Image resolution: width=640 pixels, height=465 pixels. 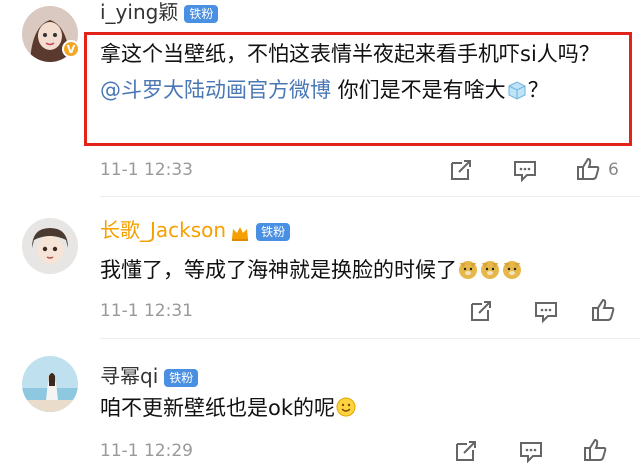 What do you see at coordinates (240, 232) in the screenshot?
I see `crown-icon` at bounding box center [240, 232].